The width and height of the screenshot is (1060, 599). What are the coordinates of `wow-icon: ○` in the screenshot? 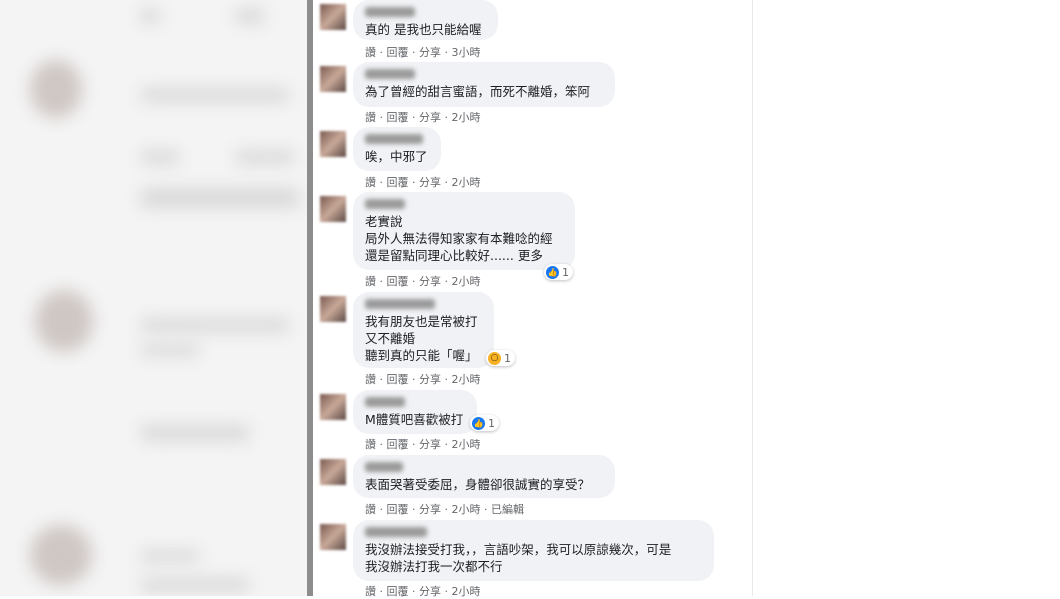 It's located at (494, 358).